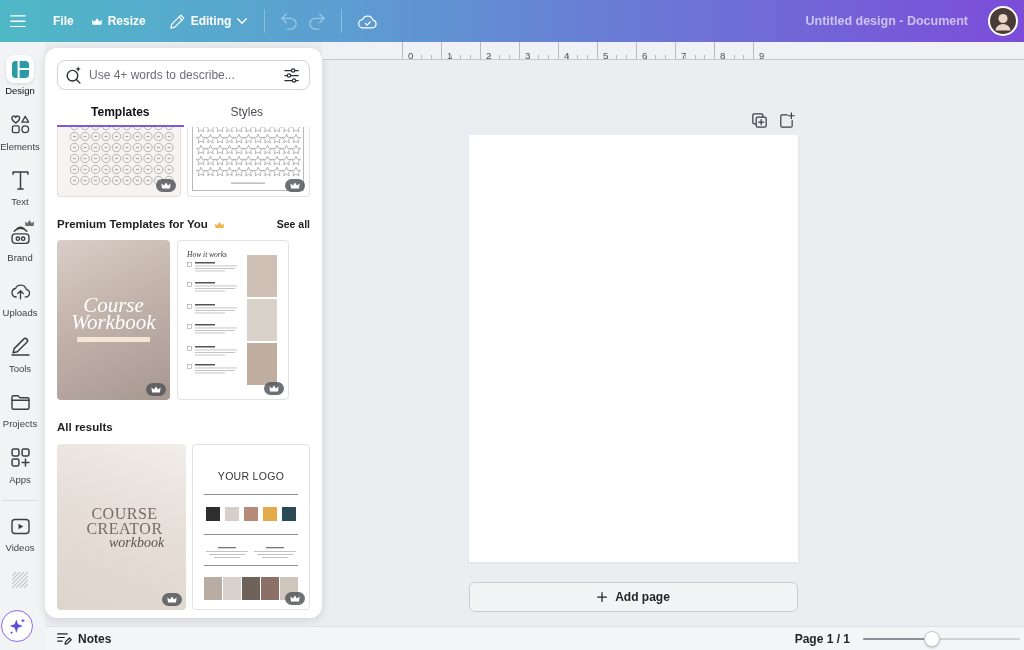 This screenshot has width=1024, height=650. What do you see at coordinates (84, 638) in the screenshot?
I see `notes-button: Notes` at bounding box center [84, 638].